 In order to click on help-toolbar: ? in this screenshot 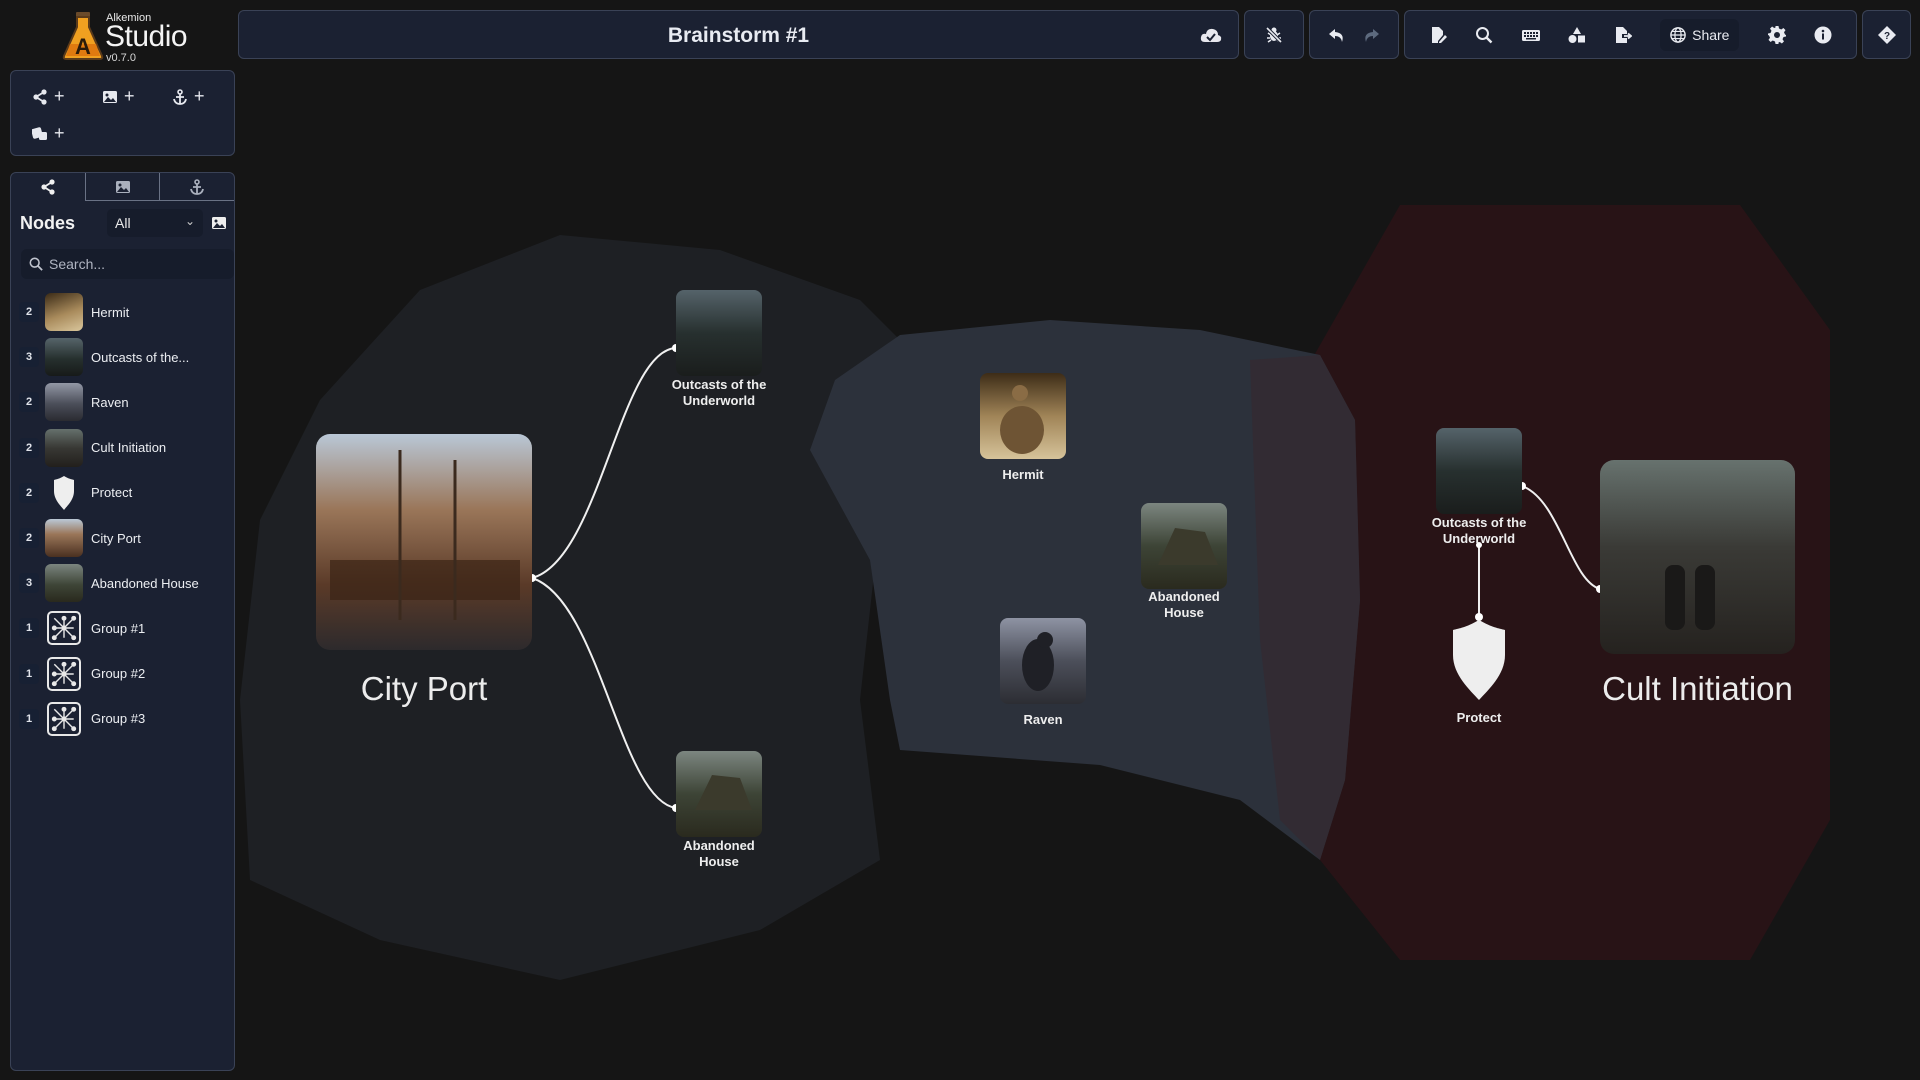, I will do `click(1886, 34)`.